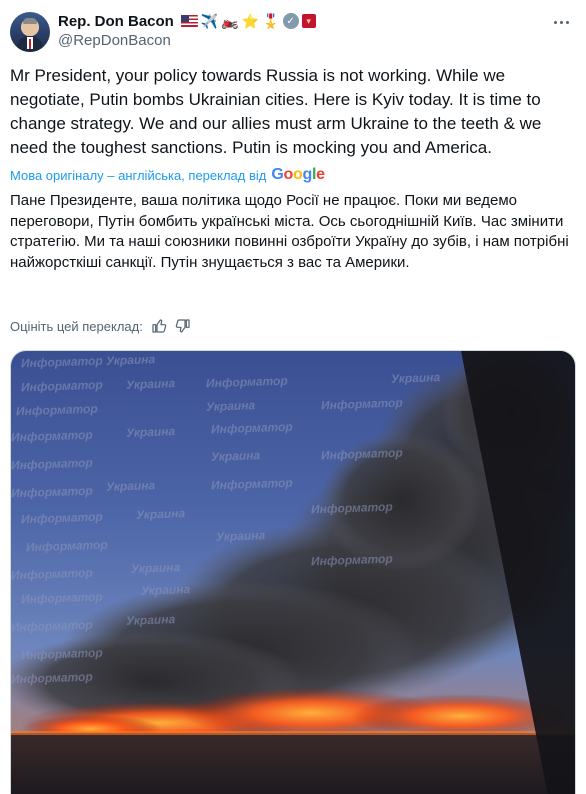  Describe the element at coordinates (209, 21) in the screenshot. I see `airplane-icon: ✈️` at that location.